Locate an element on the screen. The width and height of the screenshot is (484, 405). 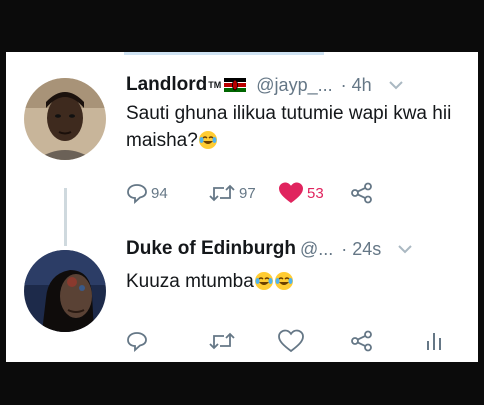
tweet-text: Kuuza mtumba is located at coordinates (296, 283).